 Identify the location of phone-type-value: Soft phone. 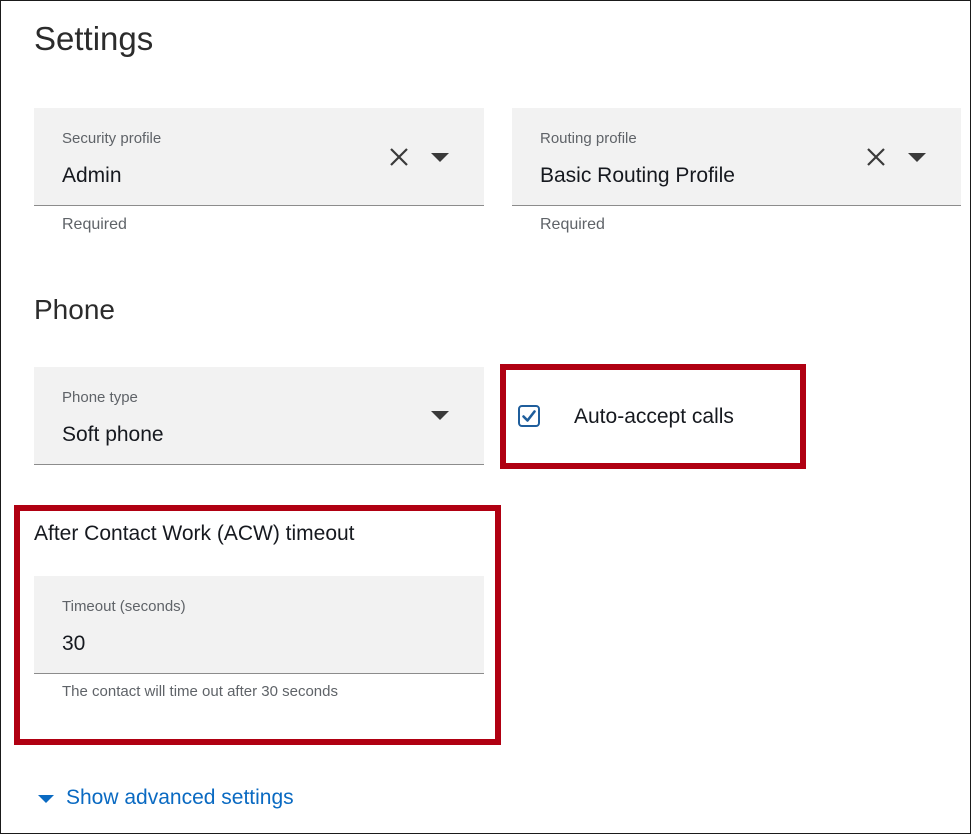
(113, 434).